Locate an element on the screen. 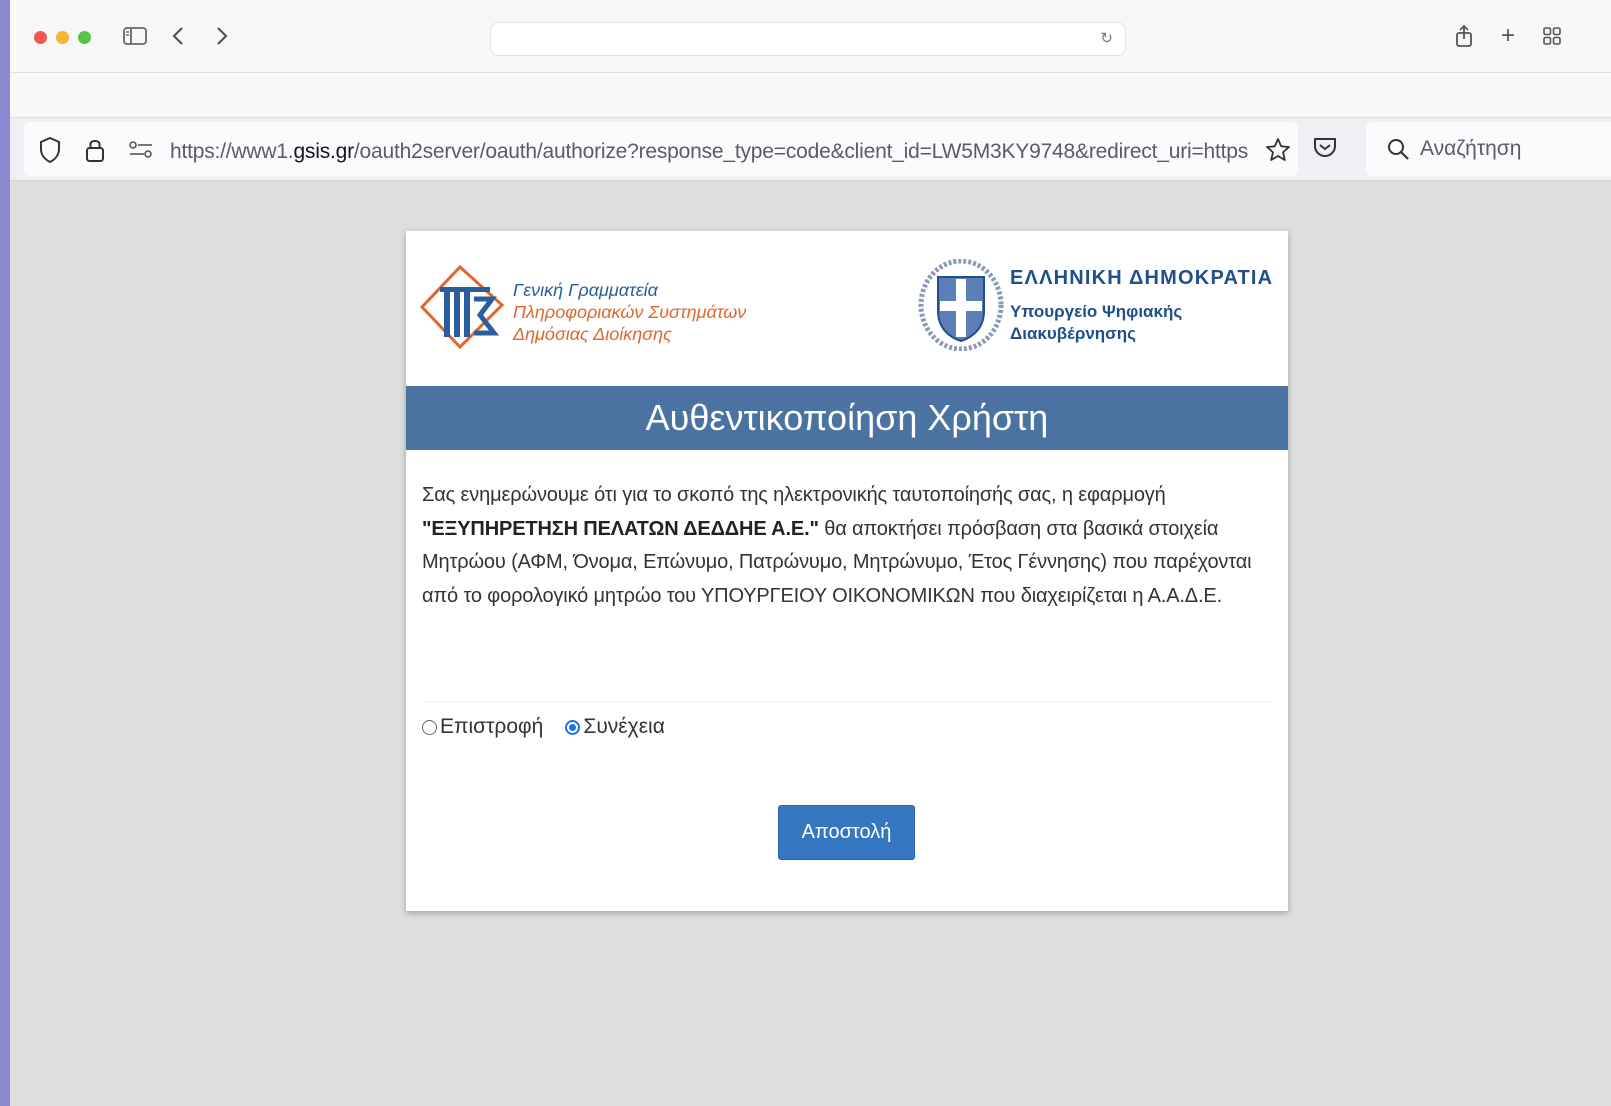  search-input: Αναζήτηση is located at coordinates (1488, 149).